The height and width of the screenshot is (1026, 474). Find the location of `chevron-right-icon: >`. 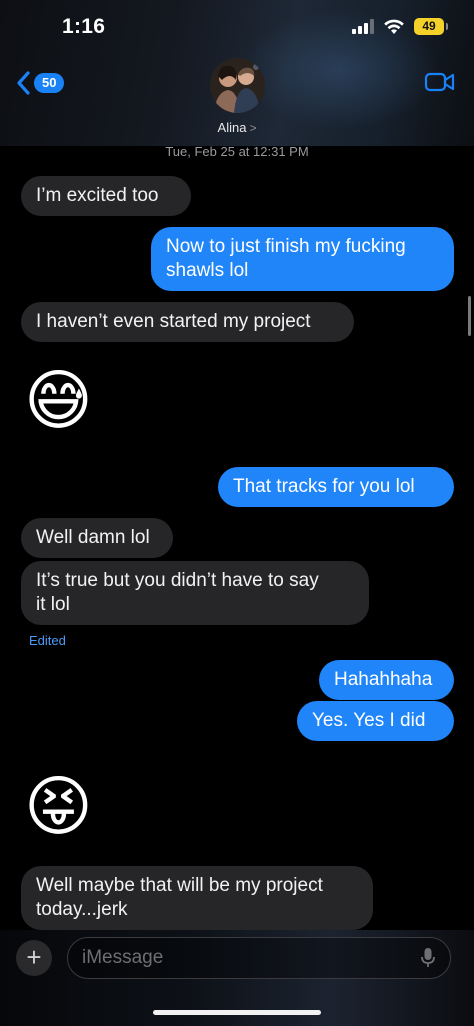

chevron-right-icon: > is located at coordinates (253, 128).